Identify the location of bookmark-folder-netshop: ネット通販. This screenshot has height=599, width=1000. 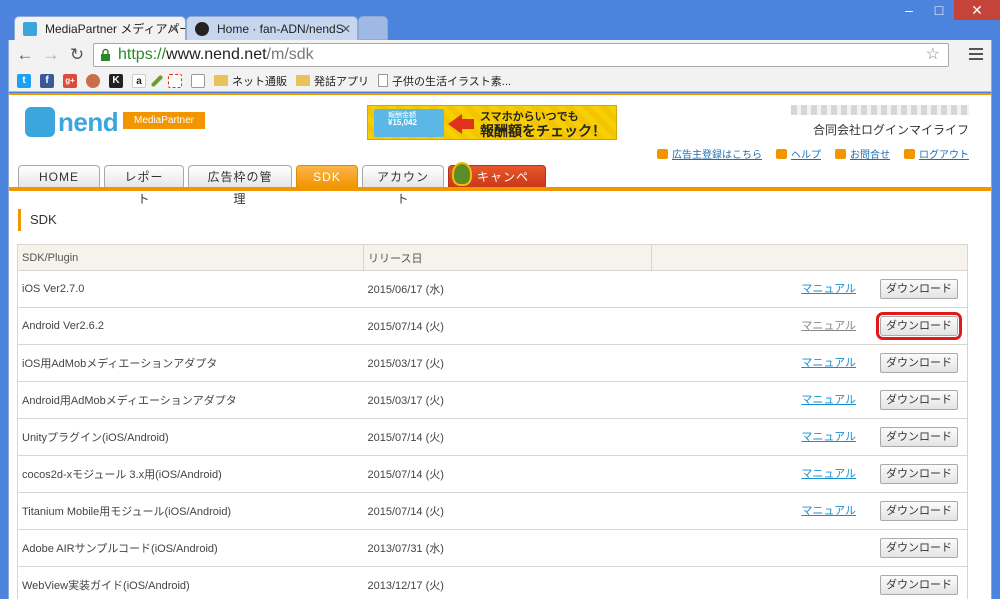
(250, 81).